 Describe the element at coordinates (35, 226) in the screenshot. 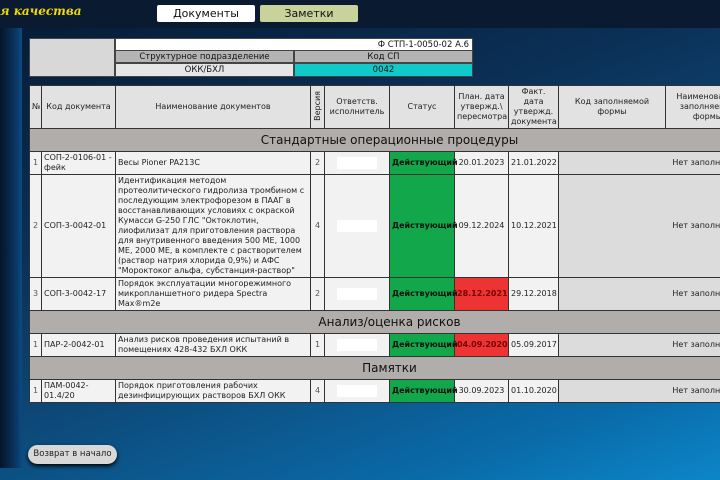

I see `row-number: 2` at that location.